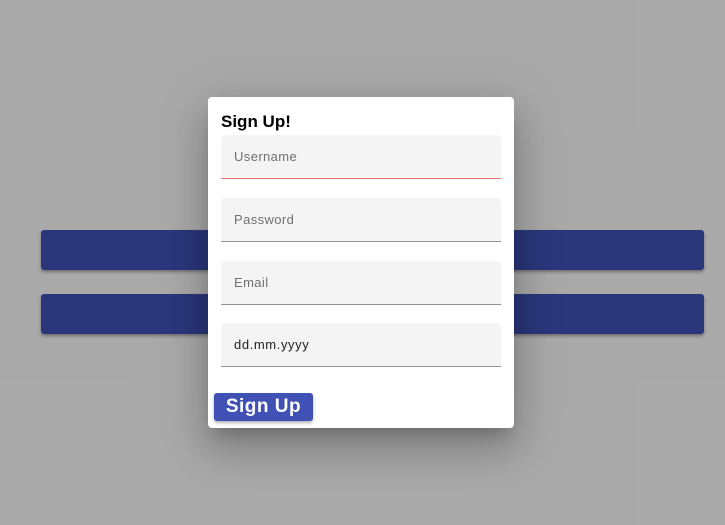 The height and width of the screenshot is (525, 725). Describe the element at coordinates (263, 407) in the screenshot. I see `sign-up-button: Sign Up` at that location.